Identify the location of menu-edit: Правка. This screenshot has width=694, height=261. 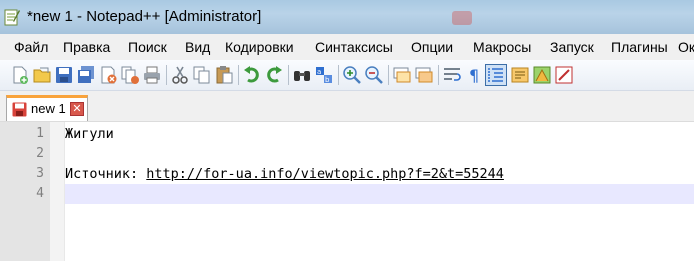
(86, 47).